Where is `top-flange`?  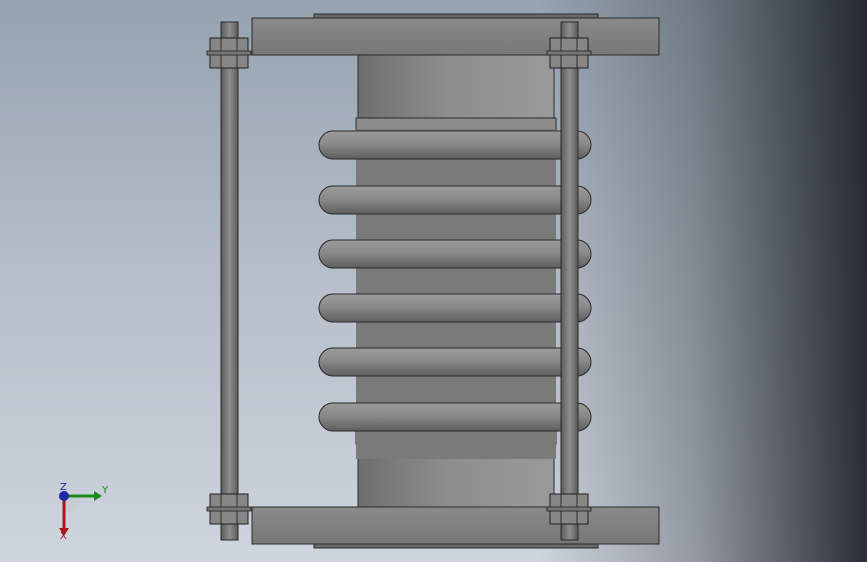
top-flange is located at coordinates (455, 34).